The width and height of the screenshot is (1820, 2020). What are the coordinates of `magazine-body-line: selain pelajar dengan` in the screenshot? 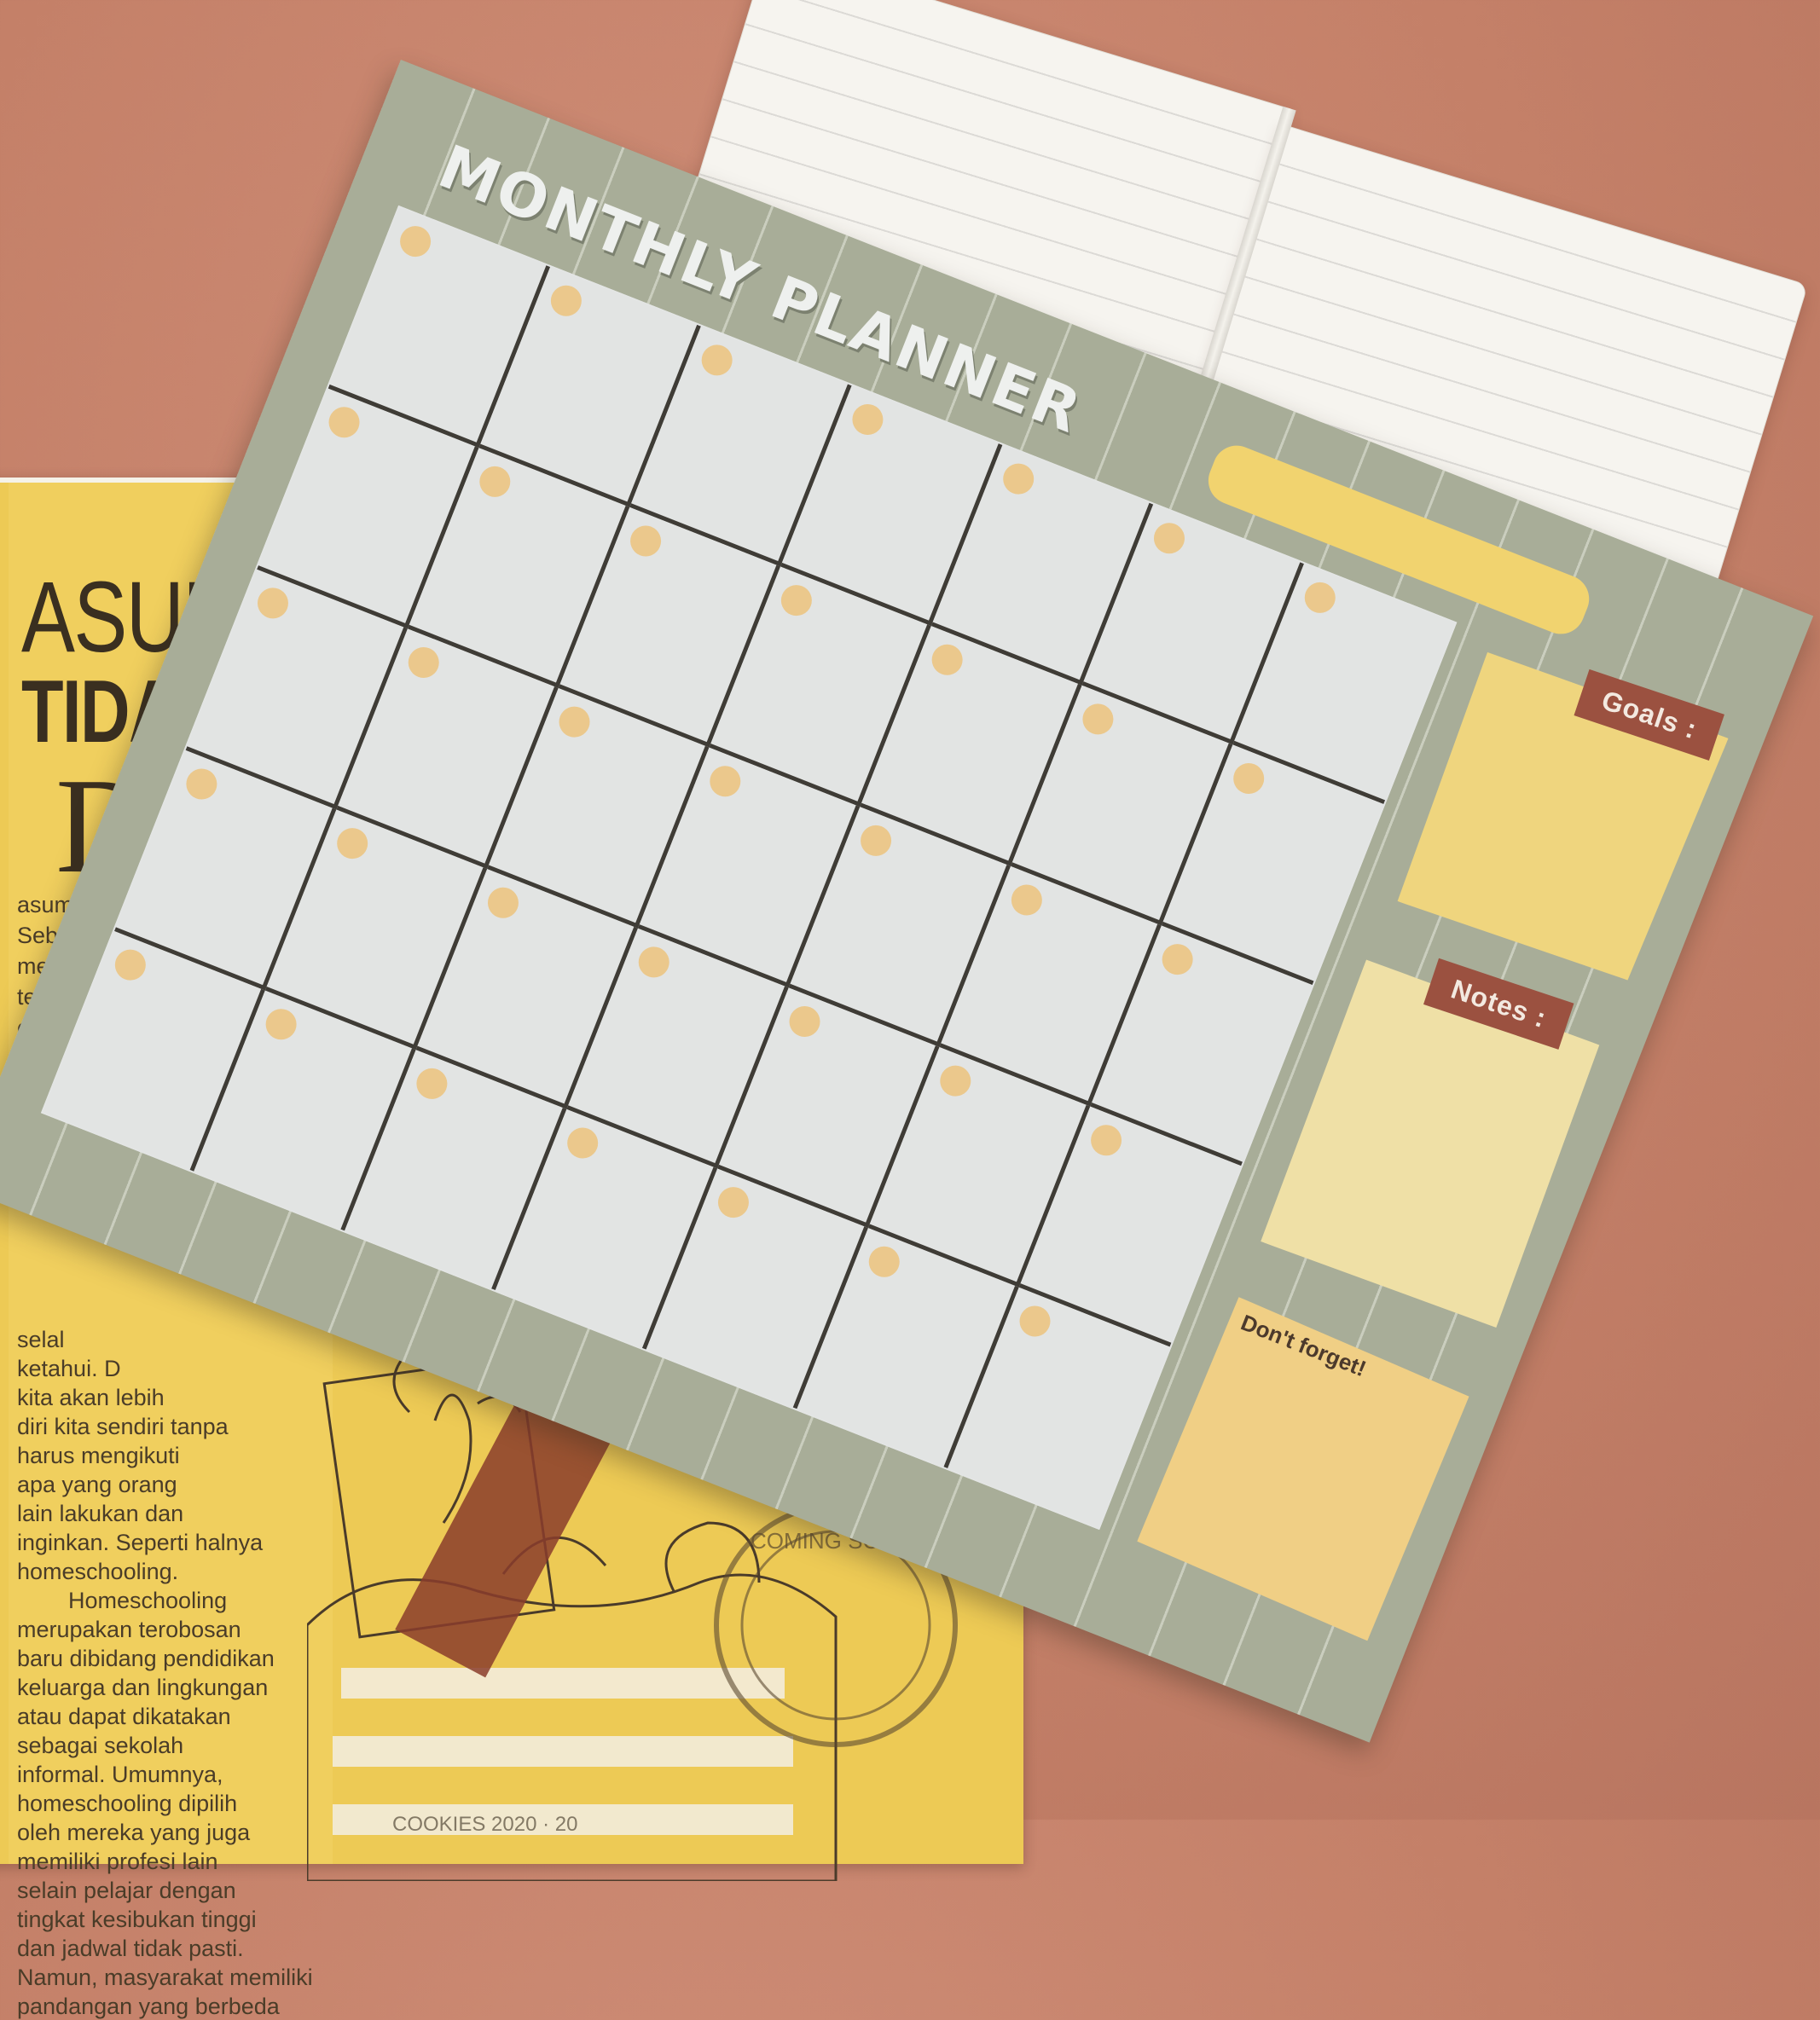 It's located at (126, 1890).